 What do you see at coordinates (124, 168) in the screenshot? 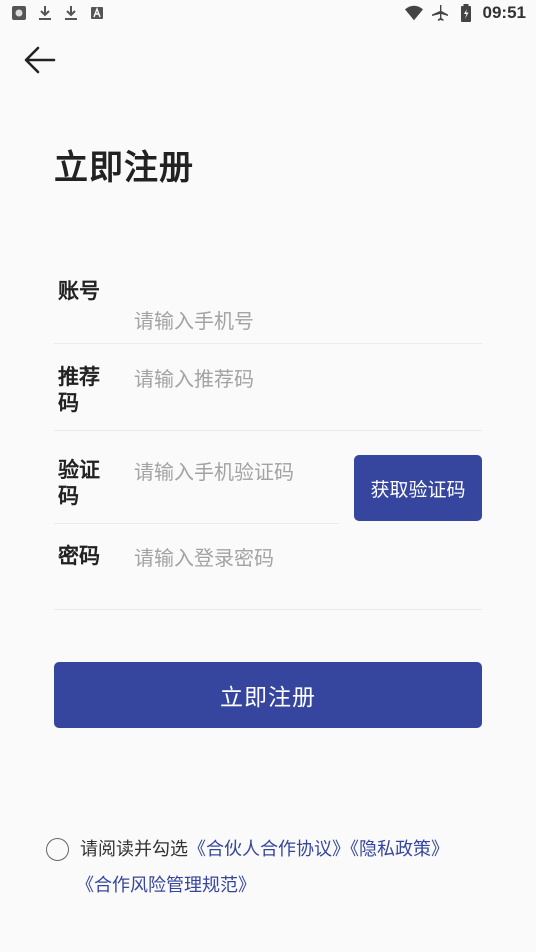
I see `page-title: 立即注册` at bounding box center [124, 168].